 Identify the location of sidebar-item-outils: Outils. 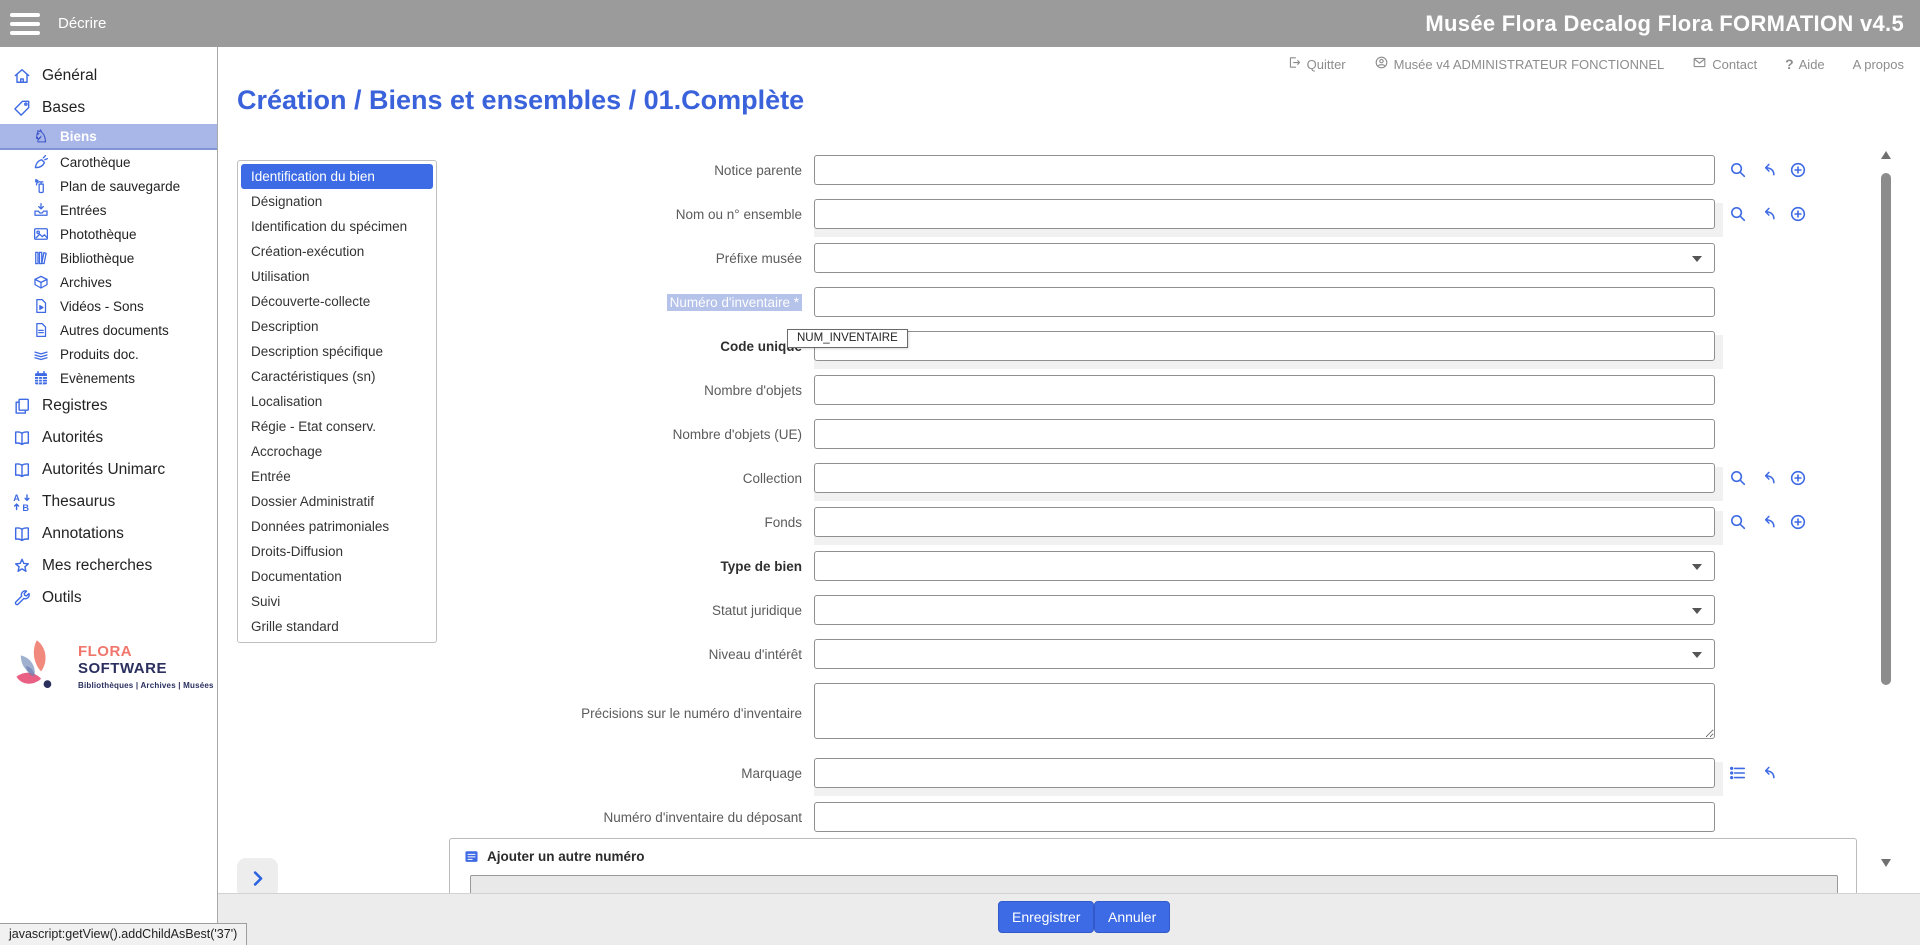
(108, 598).